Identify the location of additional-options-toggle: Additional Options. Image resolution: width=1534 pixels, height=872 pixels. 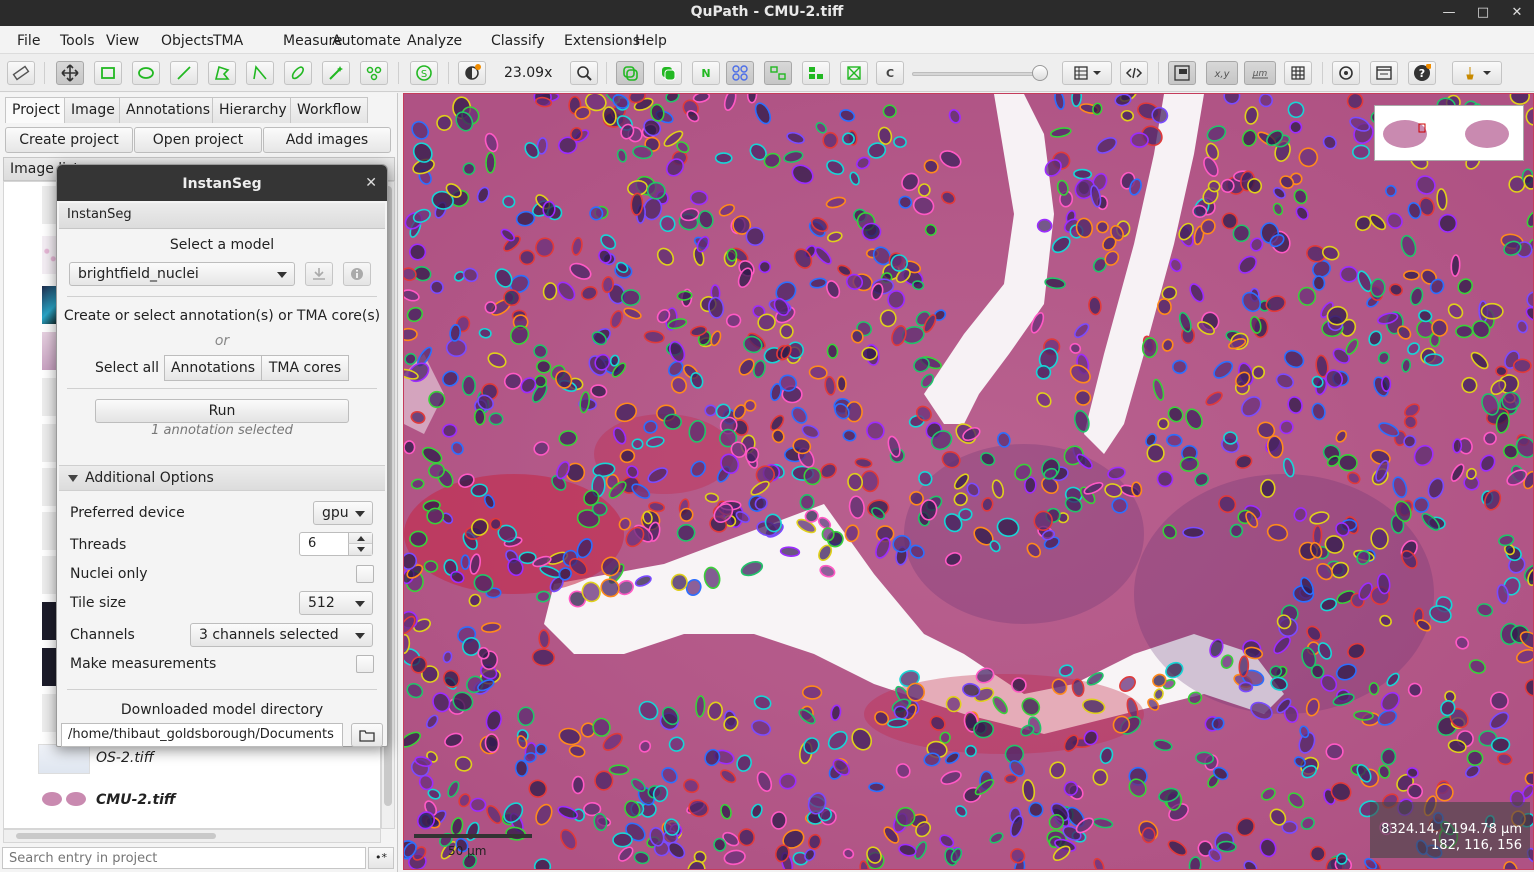
(222, 478).